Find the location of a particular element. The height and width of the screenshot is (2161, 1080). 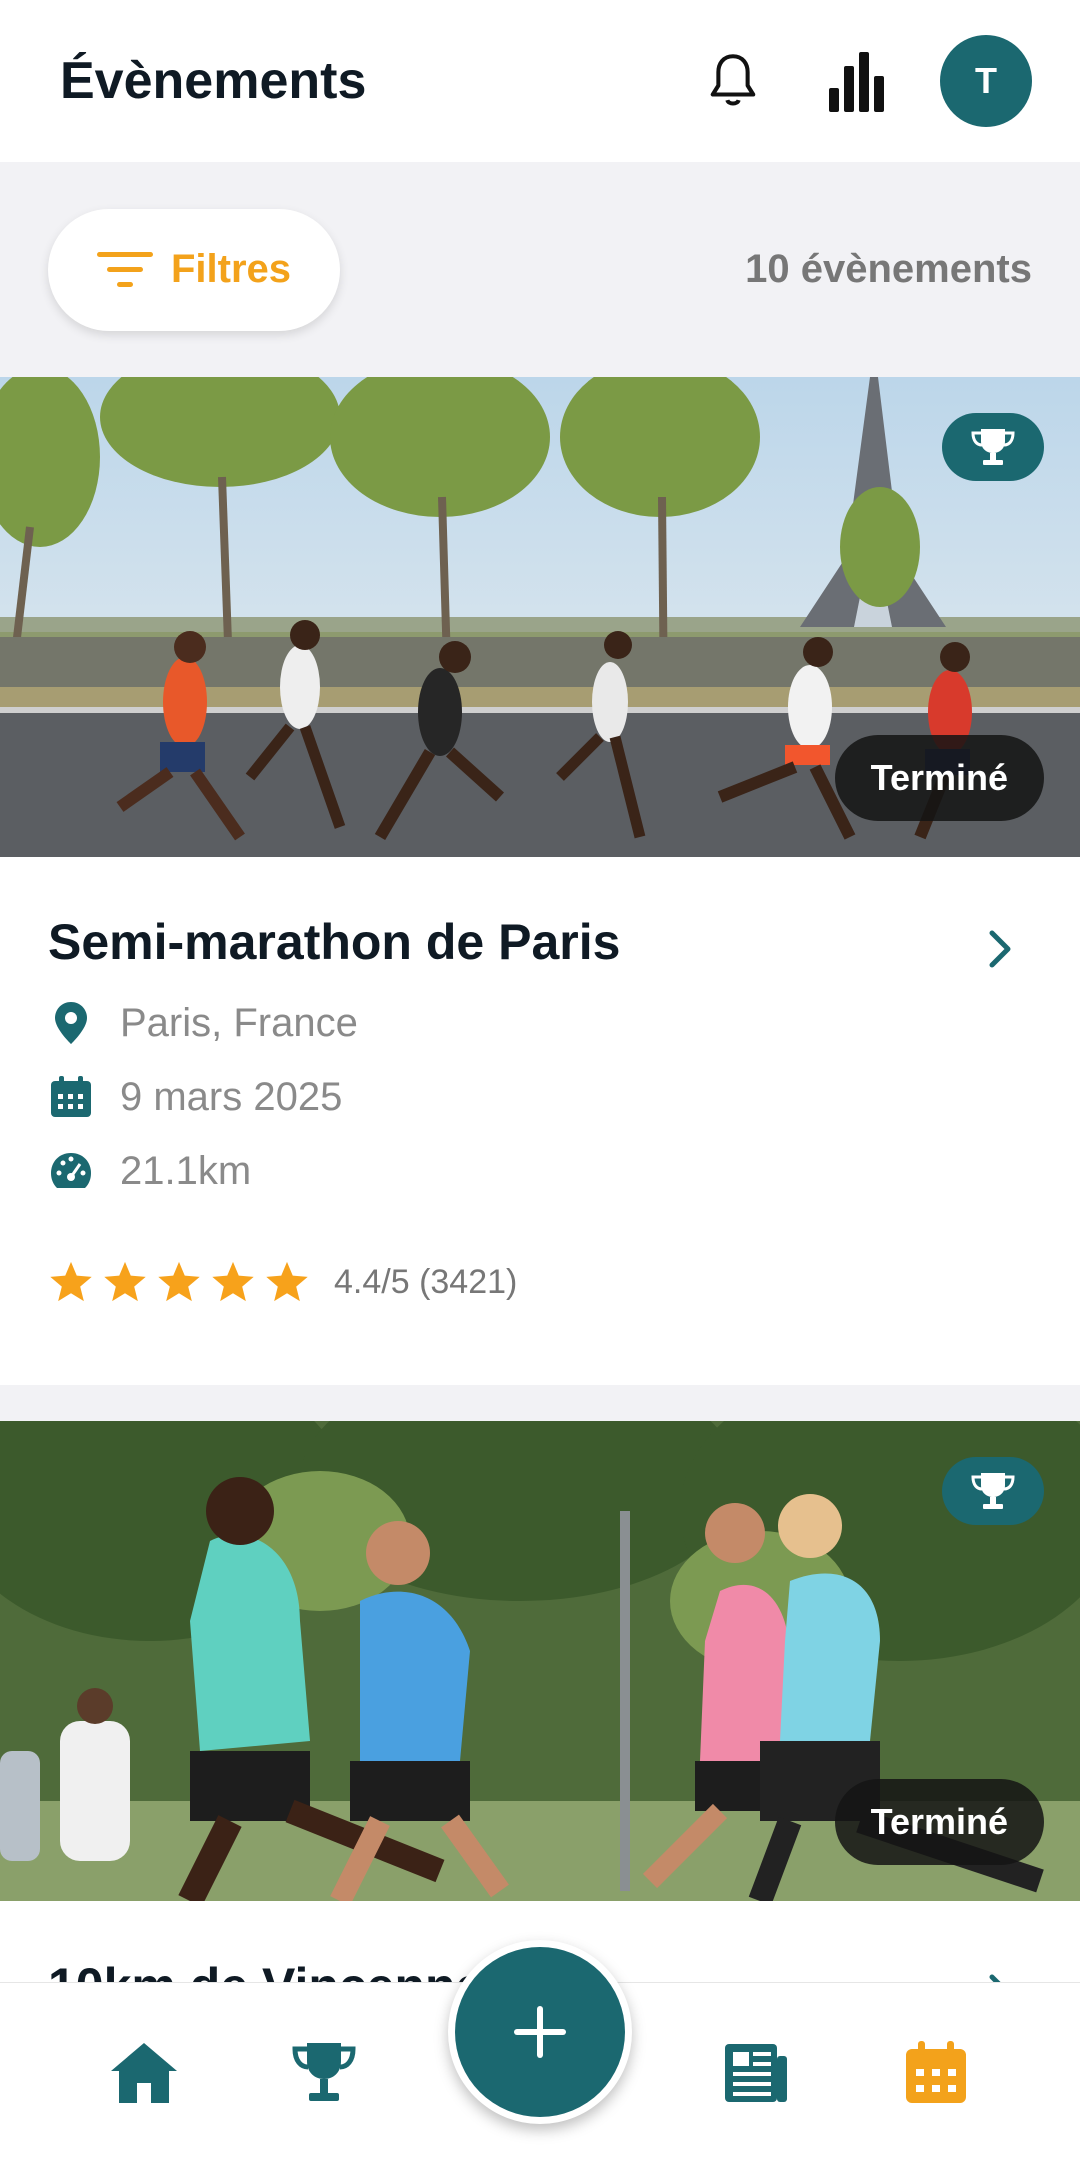

event-distance: 21.1km is located at coordinates (186, 1170).